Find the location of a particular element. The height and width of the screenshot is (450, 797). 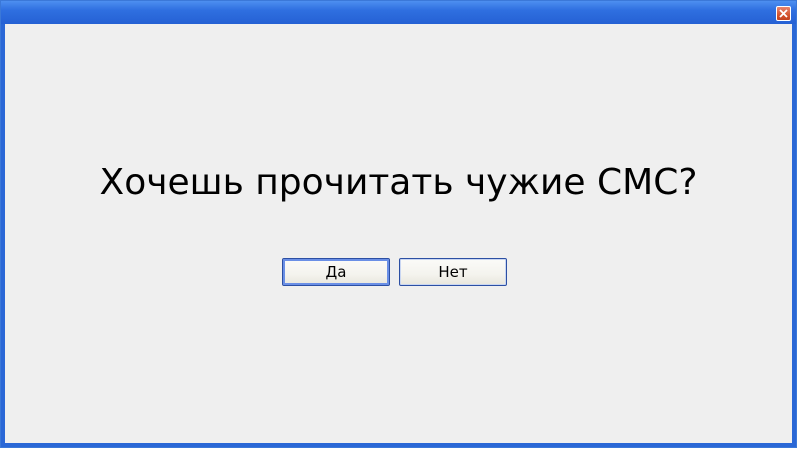

question-text: Хочешь прочитать чужие СМС? is located at coordinates (398, 182).